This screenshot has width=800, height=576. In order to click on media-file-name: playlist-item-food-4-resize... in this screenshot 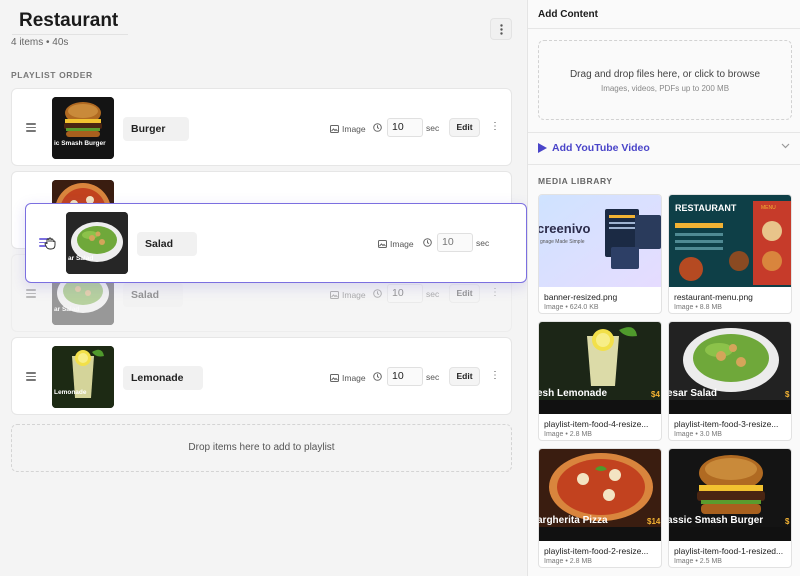, I will do `click(596, 424)`.